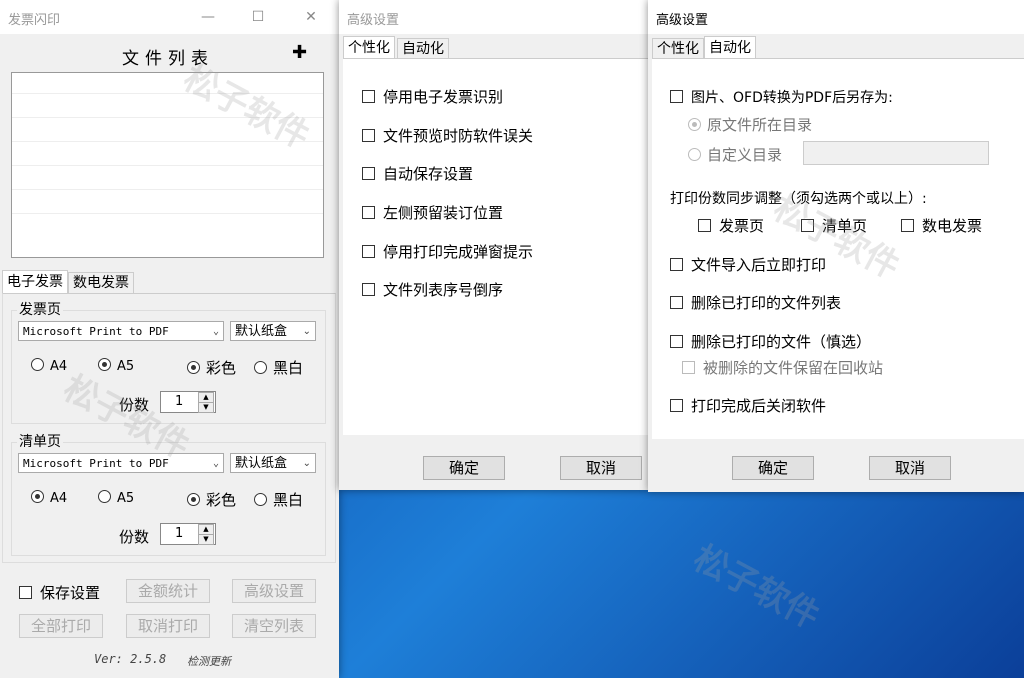 This screenshot has height=678, width=1024. I want to click on tab-electronic-invoice: 电子发票, so click(35, 281).